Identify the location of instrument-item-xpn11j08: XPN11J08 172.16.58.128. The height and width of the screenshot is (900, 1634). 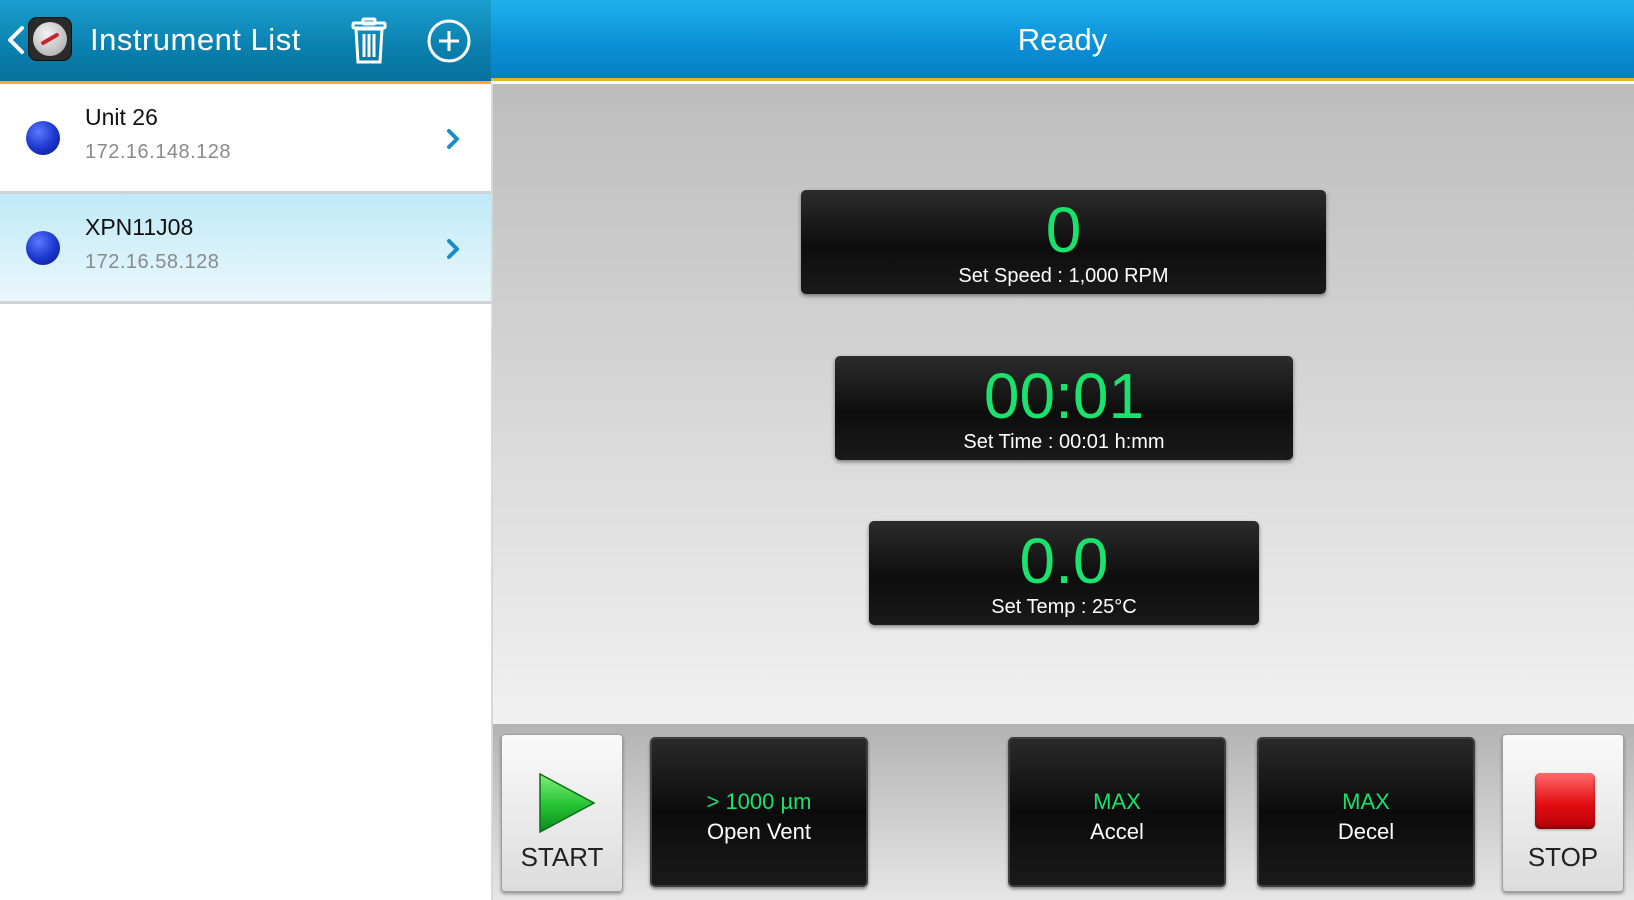
(245, 249).